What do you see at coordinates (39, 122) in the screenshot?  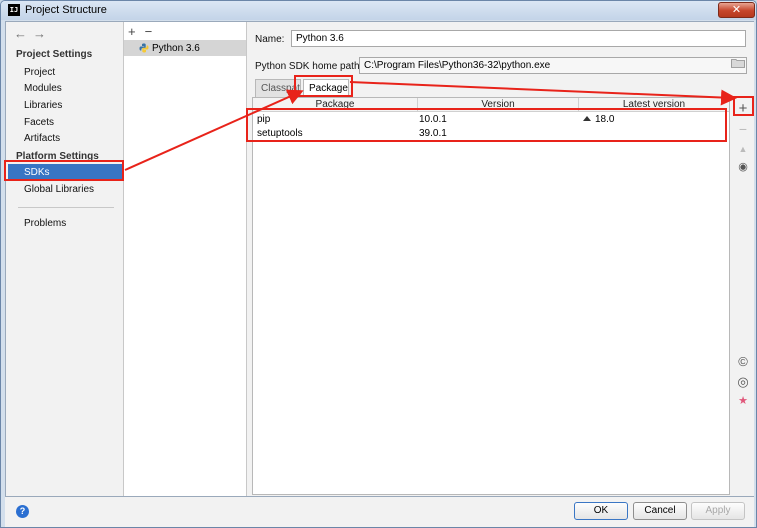 I see `nav-item-facets: Facets` at bounding box center [39, 122].